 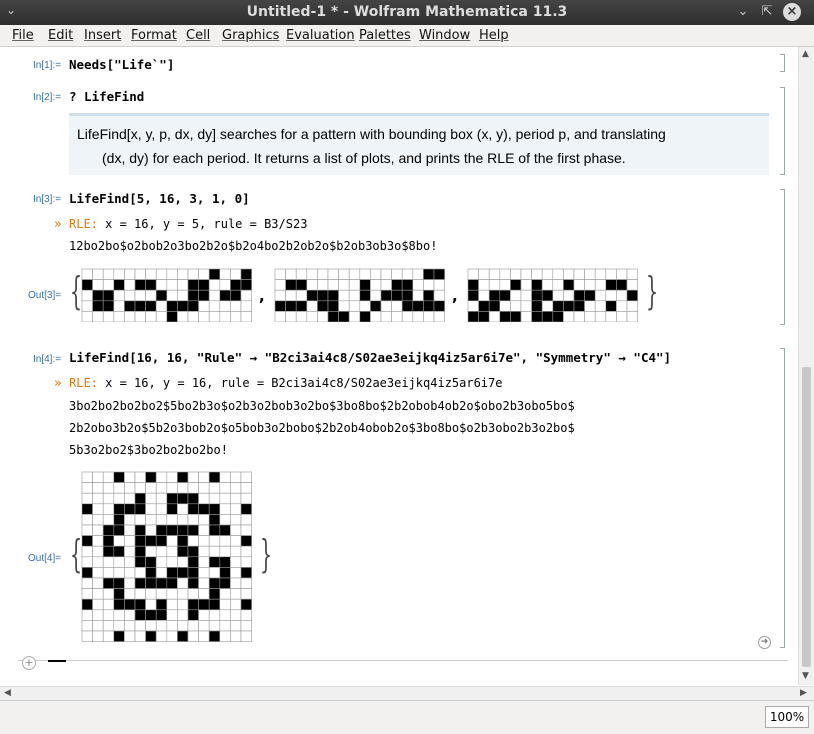 What do you see at coordinates (60, 35) in the screenshot?
I see `menu-edit: Edit` at bounding box center [60, 35].